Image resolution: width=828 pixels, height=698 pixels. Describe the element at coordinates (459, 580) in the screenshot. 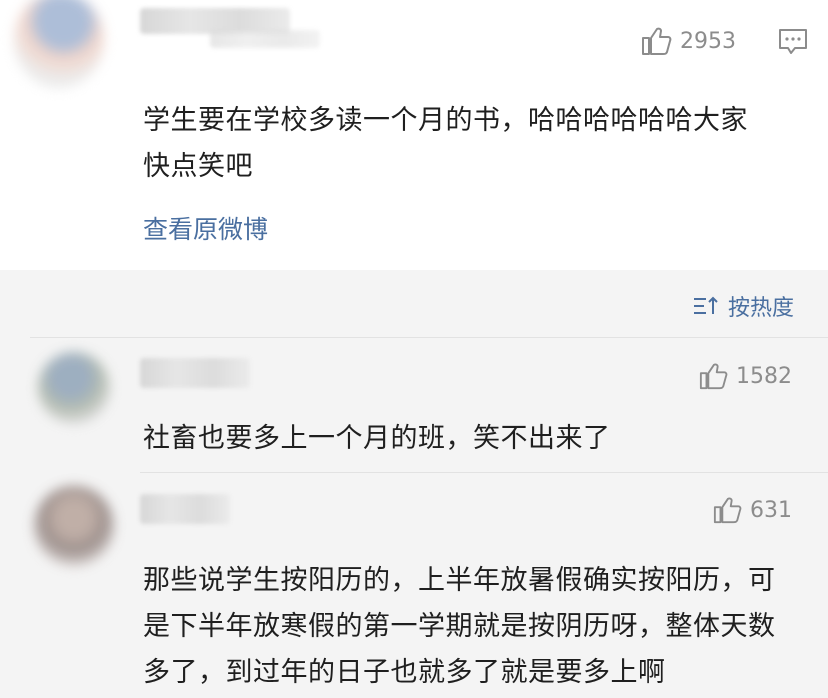

I see `comment-text-line: 那些说学生按阳历的，上半年放暑假确实按阳历，可` at that location.